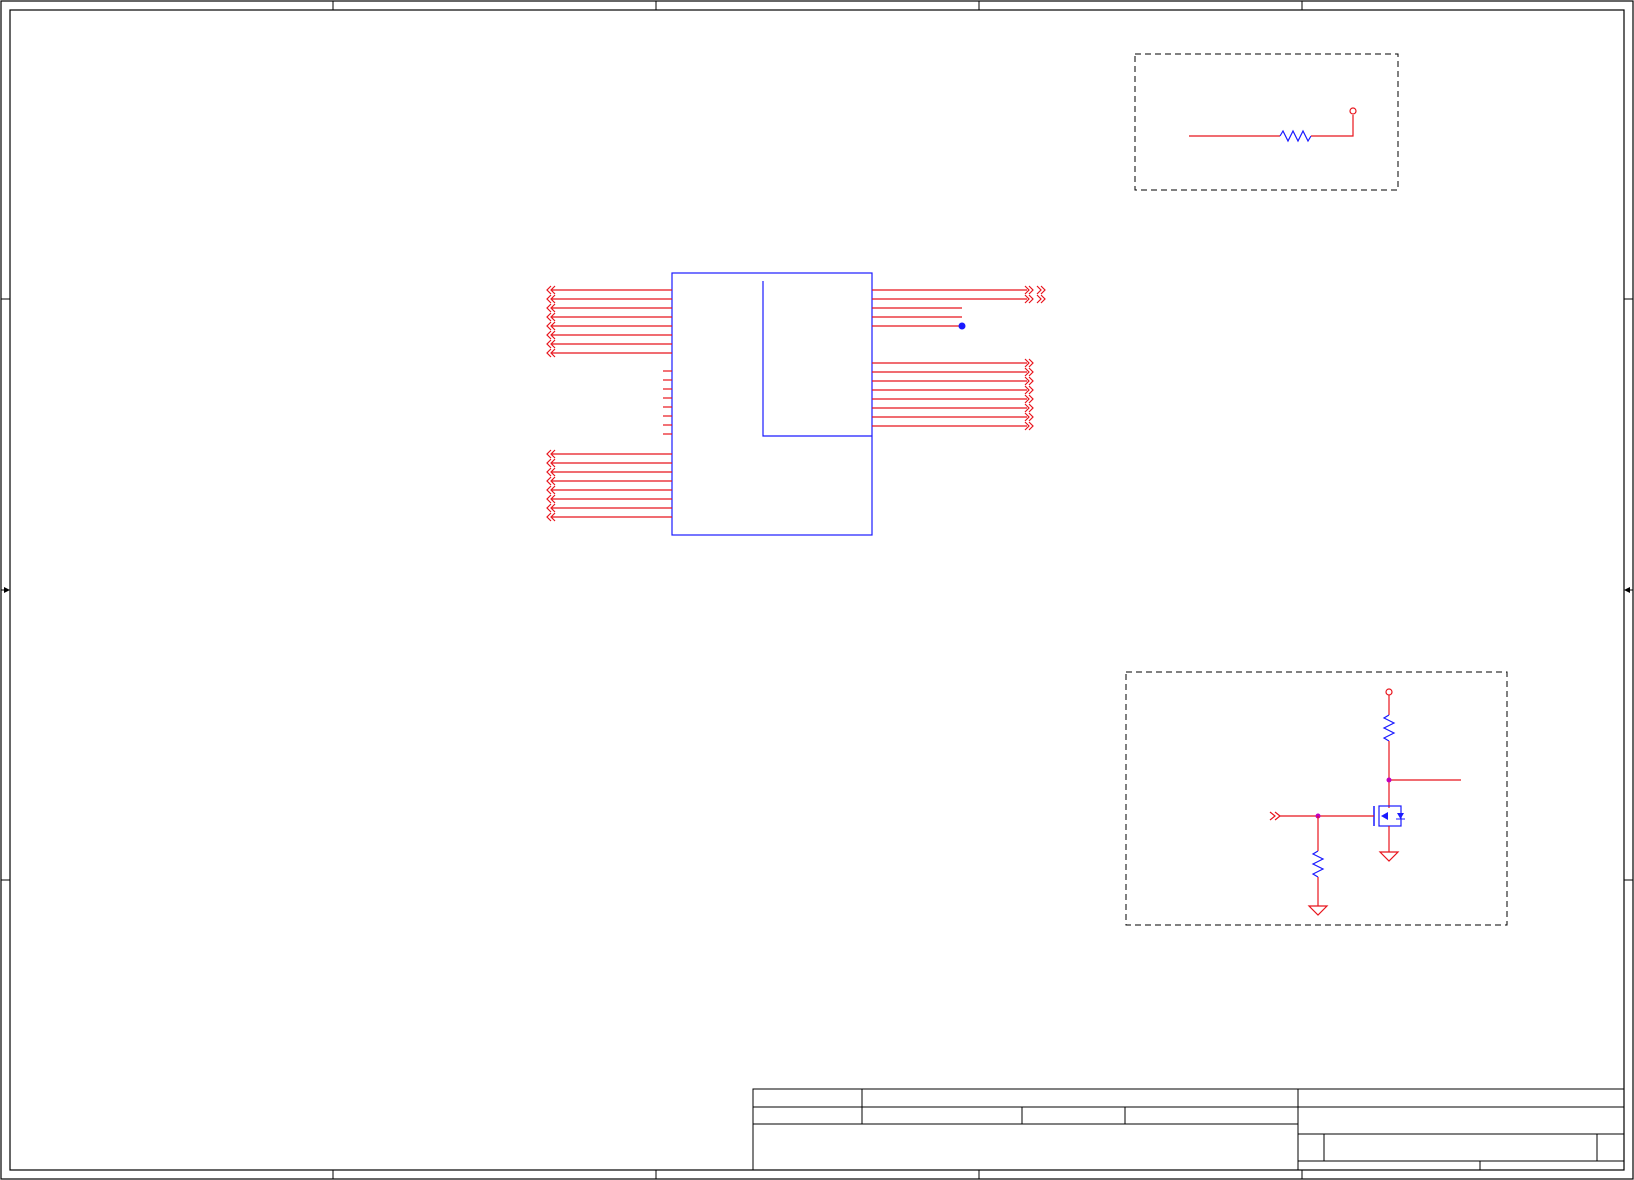 Image resolution: width=1634 pixels, height=1180 pixels. What do you see at coordinates (1389, 692) in the screenshot?
I see `vcc-port-icon` at bounding box center [1389, 692].